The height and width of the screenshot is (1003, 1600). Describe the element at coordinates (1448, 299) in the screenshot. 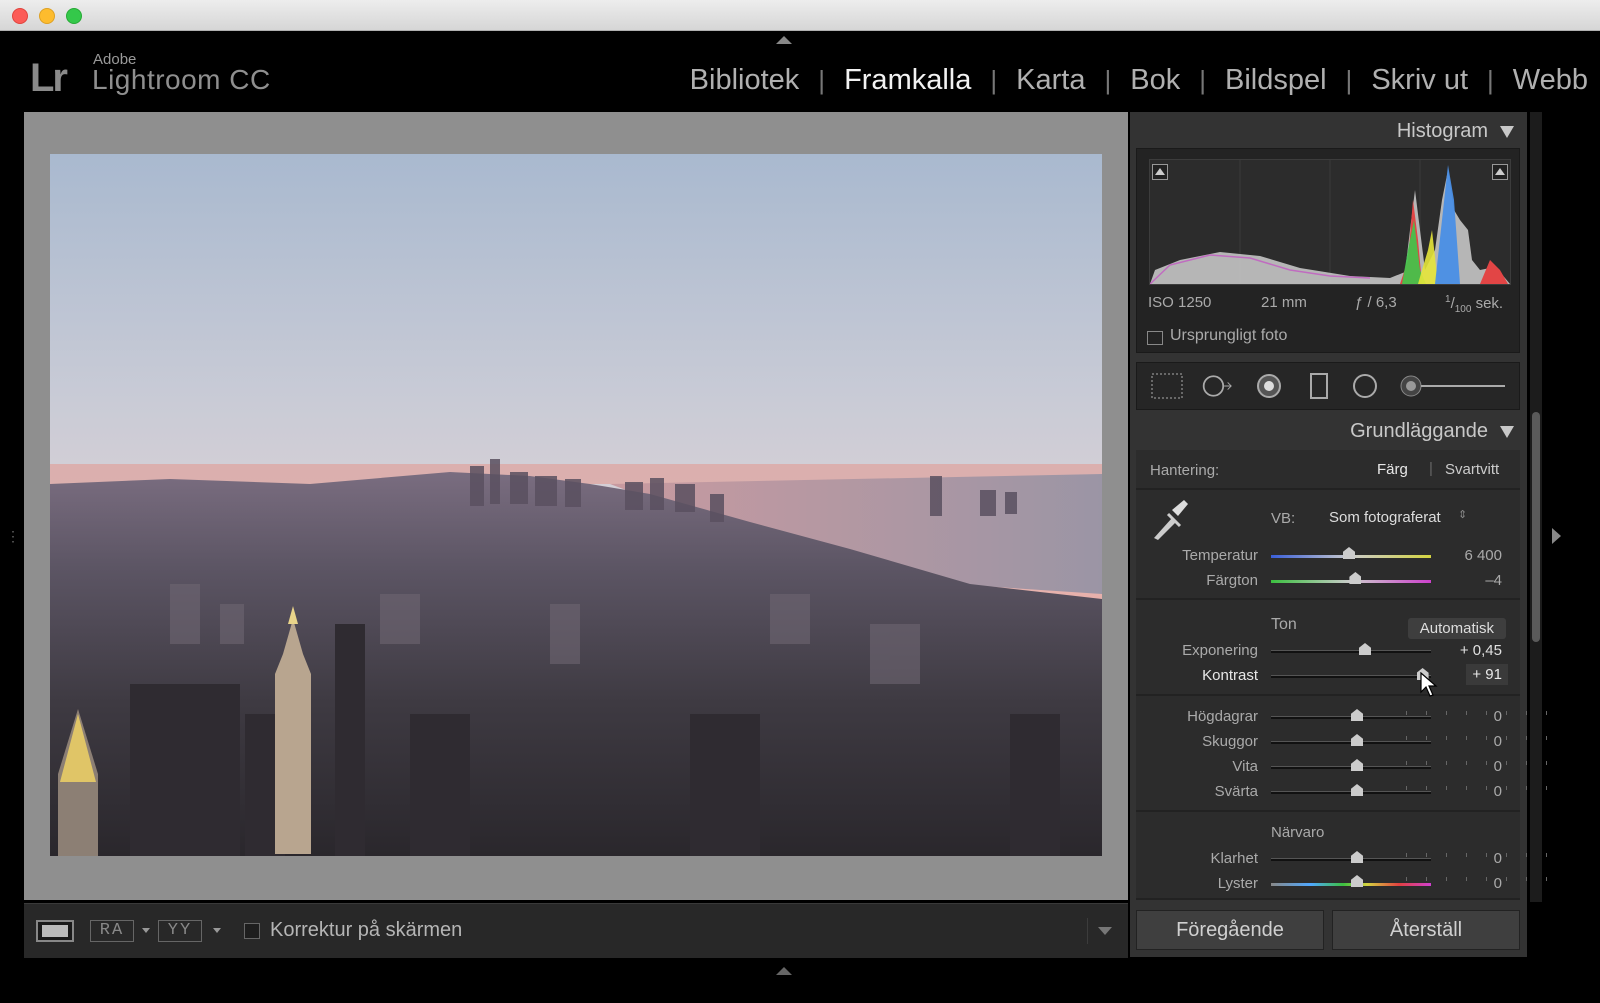

I see `shutter-numerator: 1` at that location.